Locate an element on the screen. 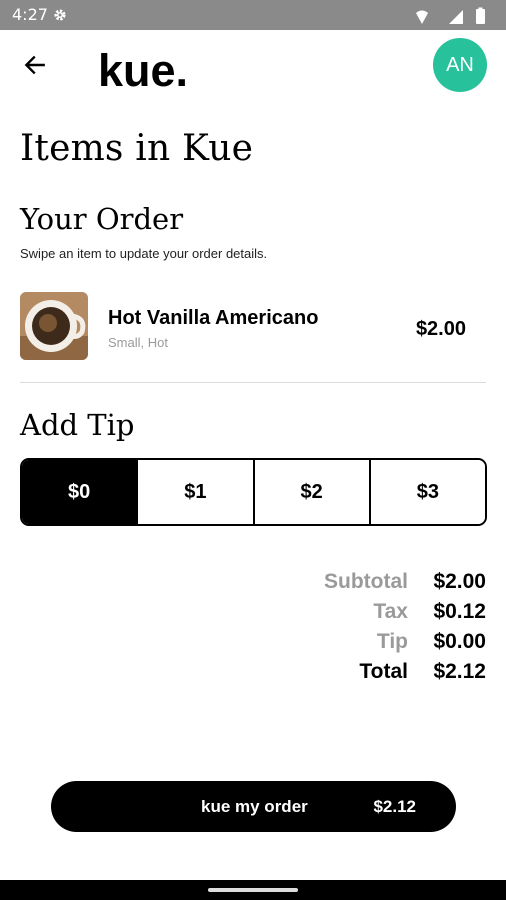 The width and height of the screenshot is (506, 900). avatar: AN is located at coordinates (460, 65).